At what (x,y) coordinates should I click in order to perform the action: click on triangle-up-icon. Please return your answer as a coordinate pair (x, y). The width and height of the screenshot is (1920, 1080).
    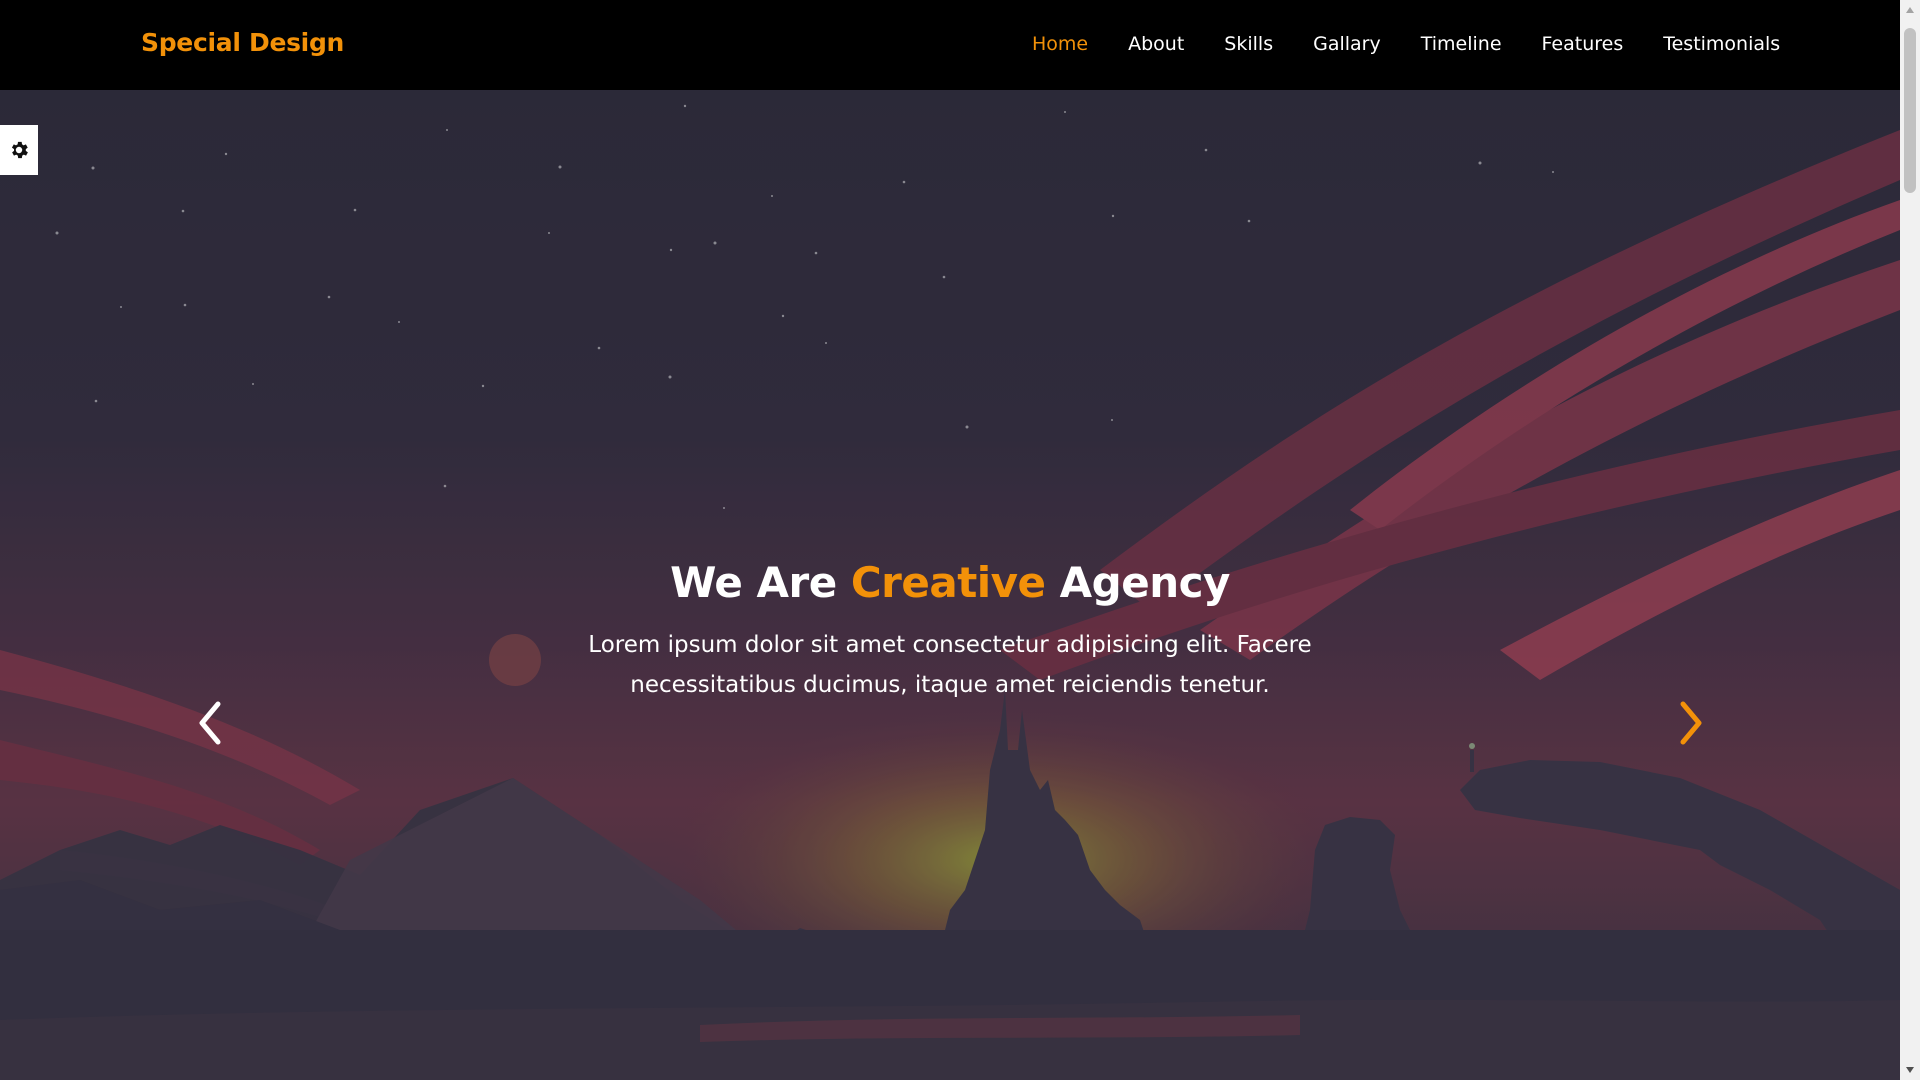
    Looking at the image, I should click on (1910, 10).